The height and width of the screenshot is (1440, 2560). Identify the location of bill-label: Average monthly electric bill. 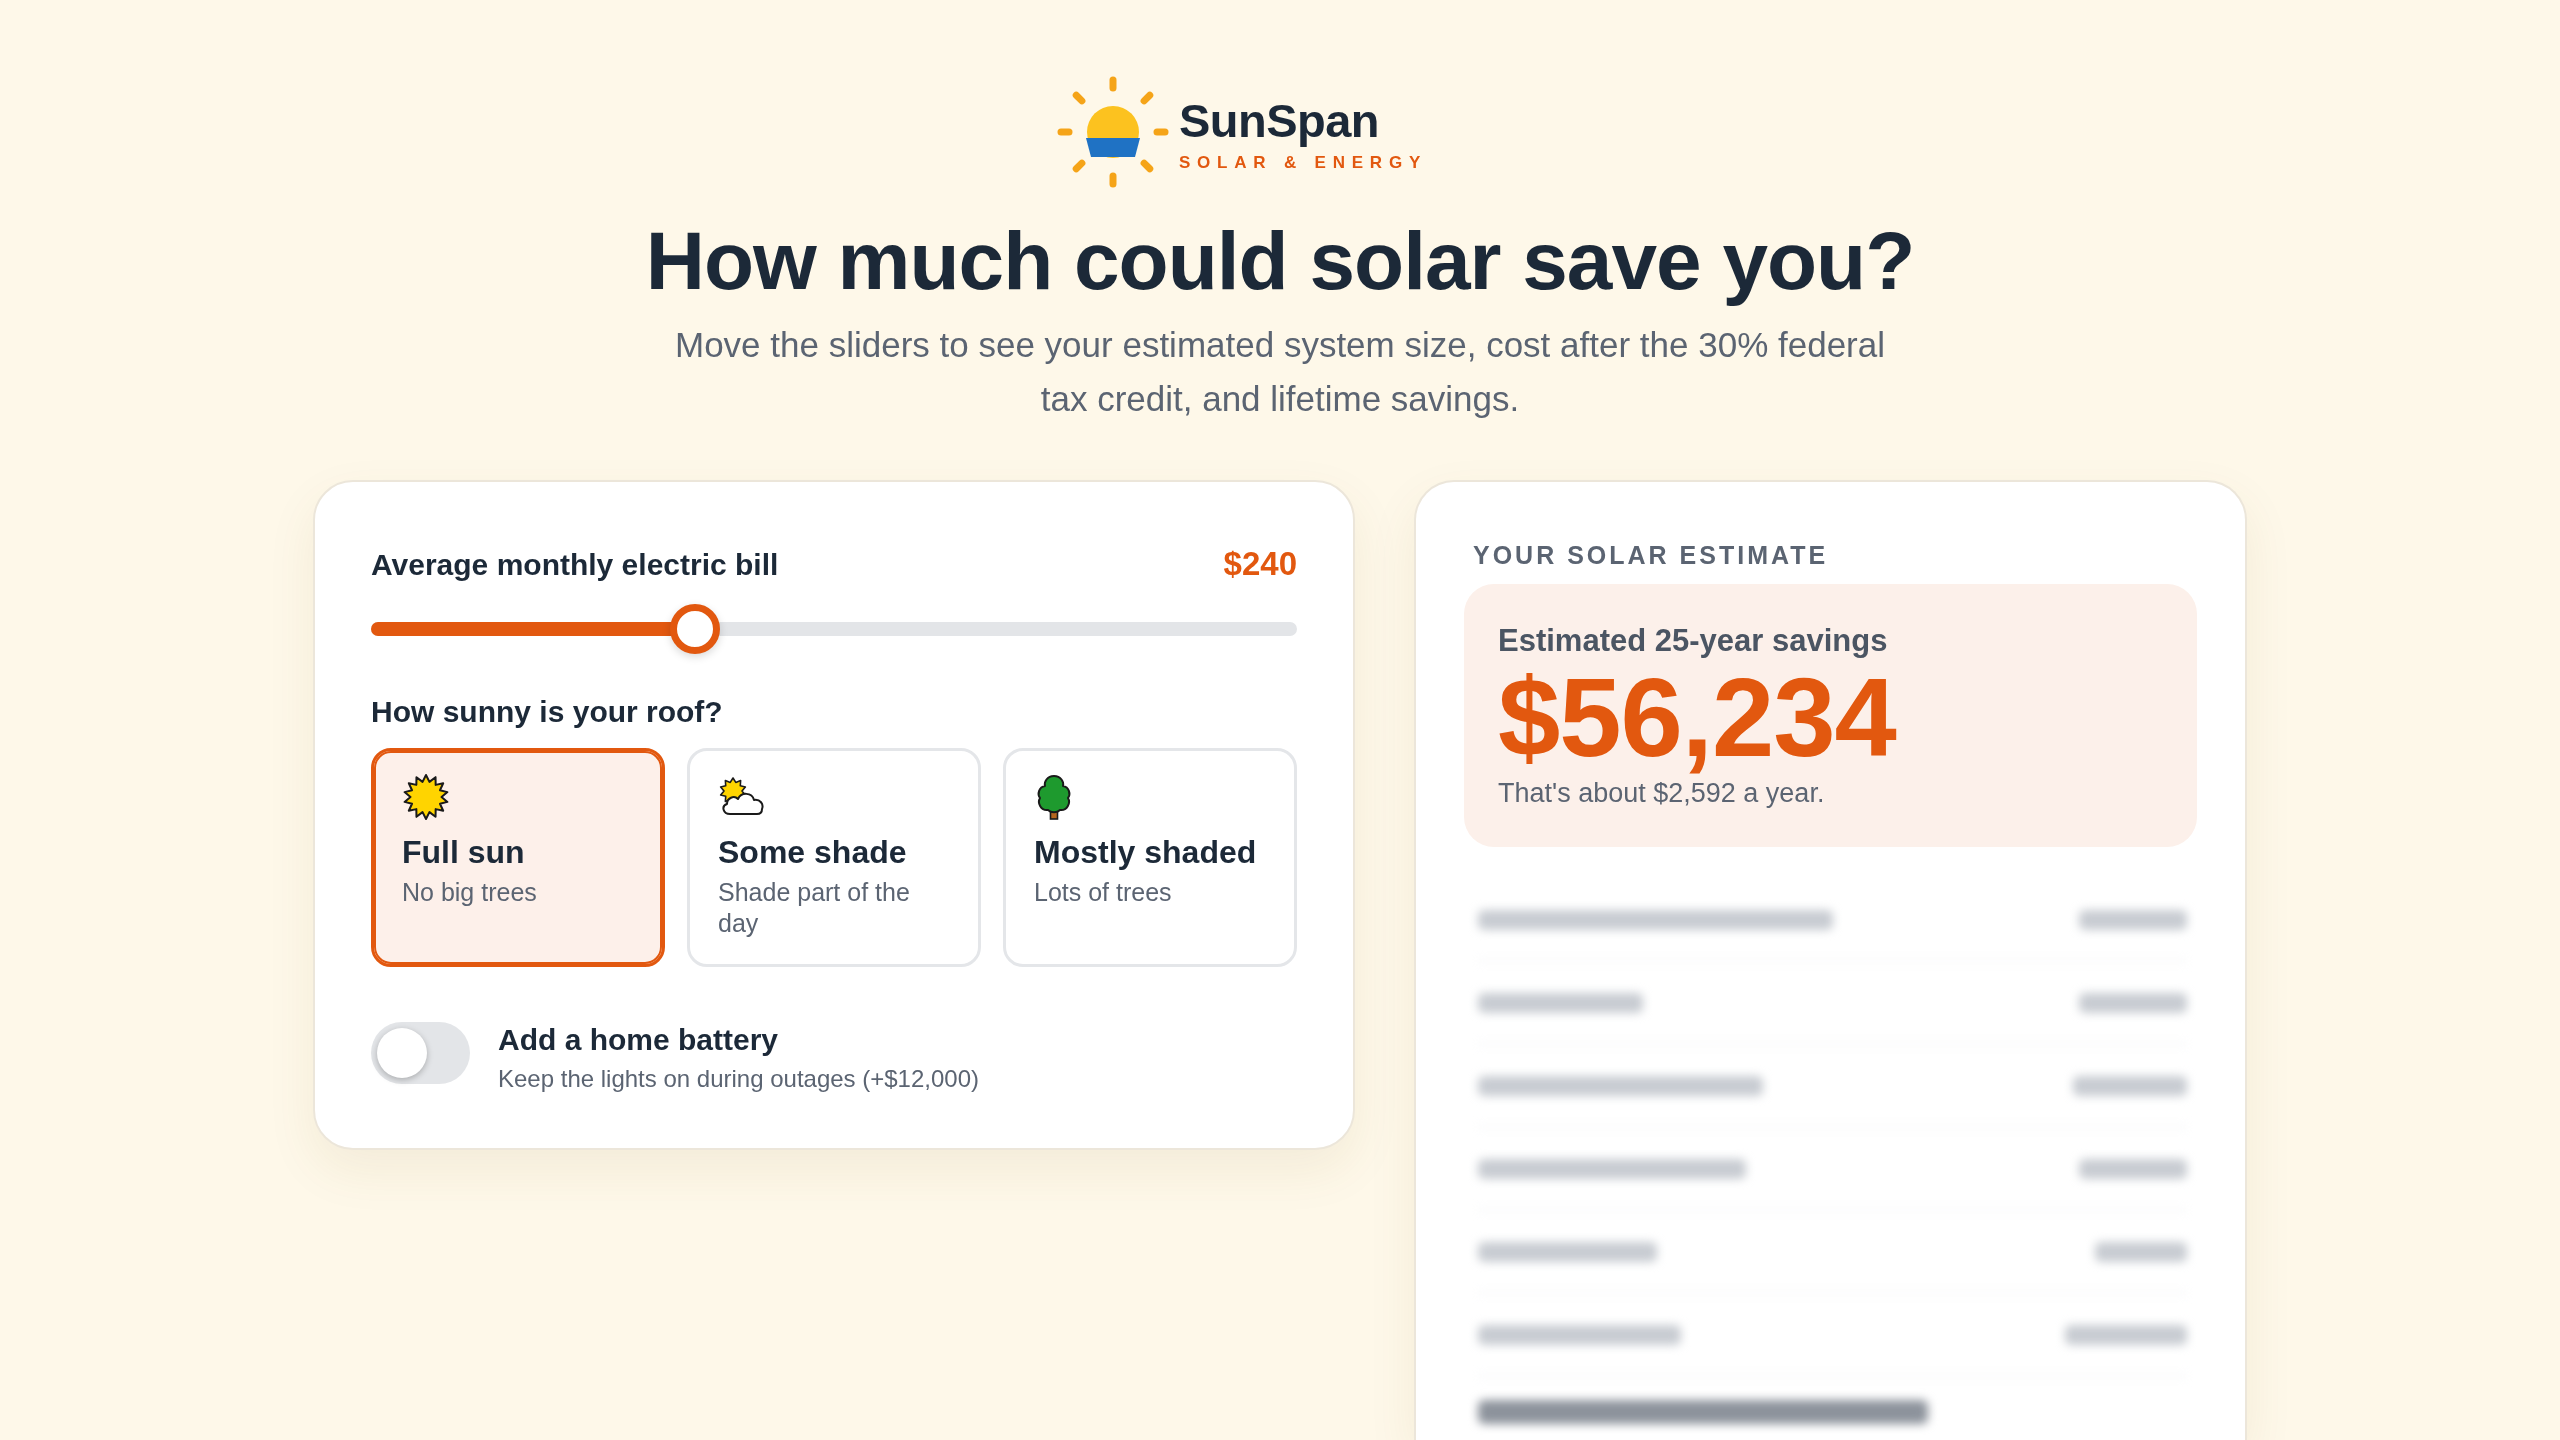
(575, 565).